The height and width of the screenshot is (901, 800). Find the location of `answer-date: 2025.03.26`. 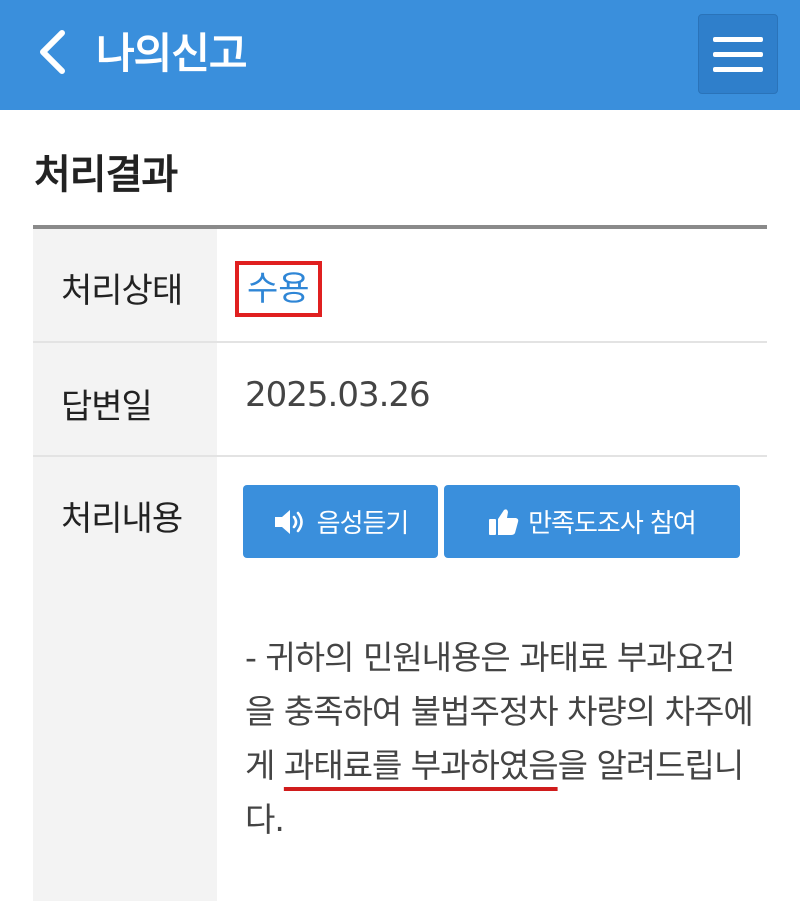

answer-date: 2025.03.26 is located at coordinates (338, 395).